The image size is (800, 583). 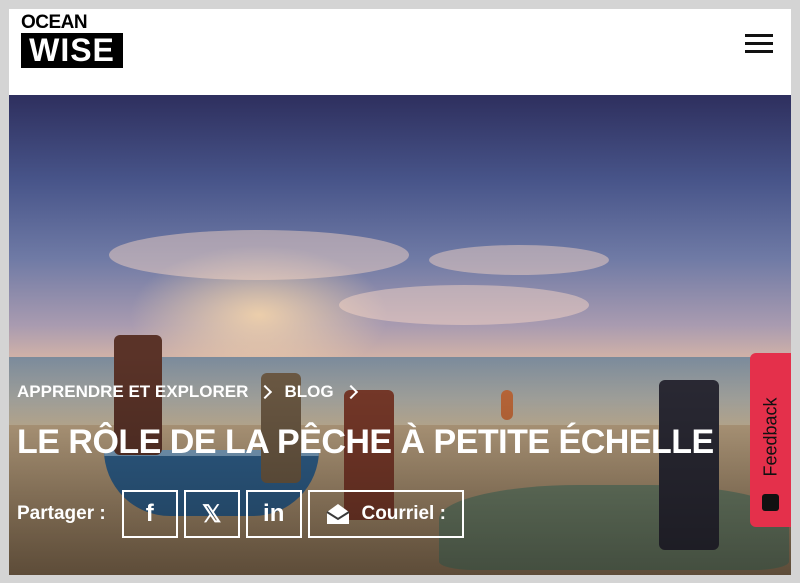 What do you see at coordinates (243, 514) in the screenshot?
I see `share-bar: Partager : f 𝕏 in Courriel :` at bounding box center [243, 514].